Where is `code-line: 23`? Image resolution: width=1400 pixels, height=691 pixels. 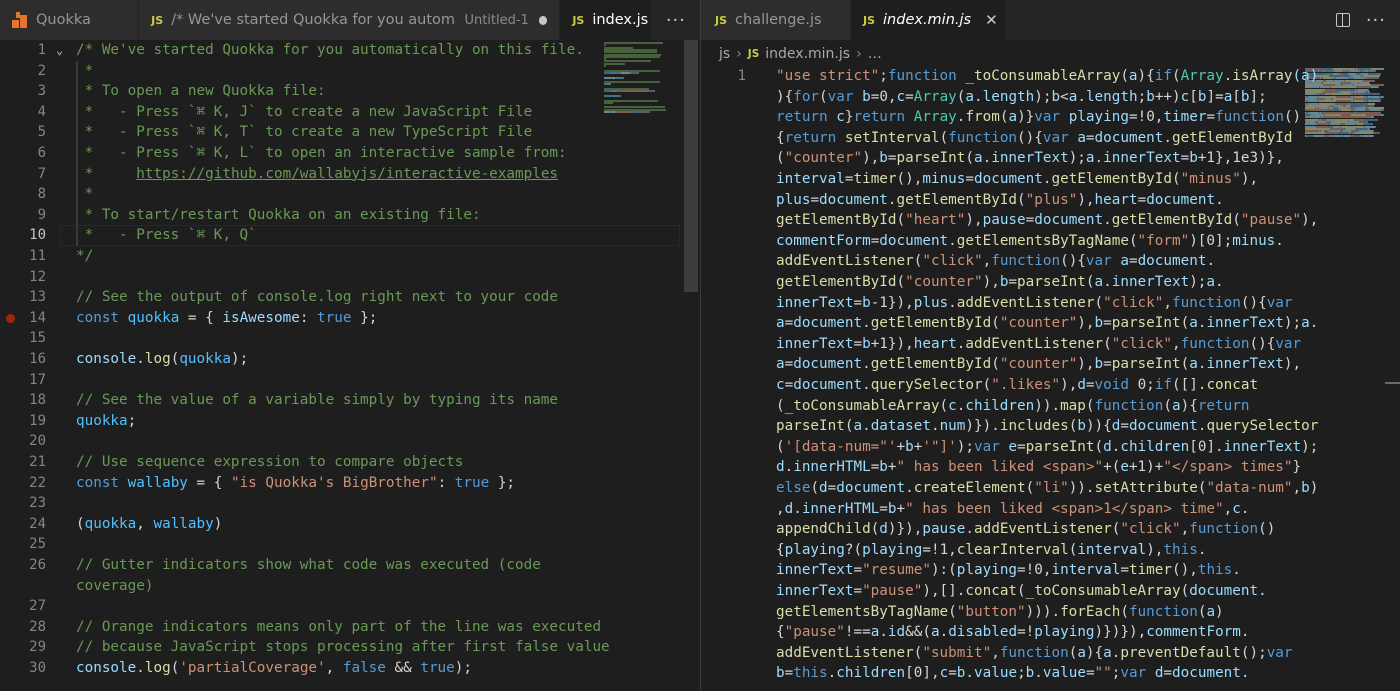
code-line: 23 is located at coordinates (350, 503).